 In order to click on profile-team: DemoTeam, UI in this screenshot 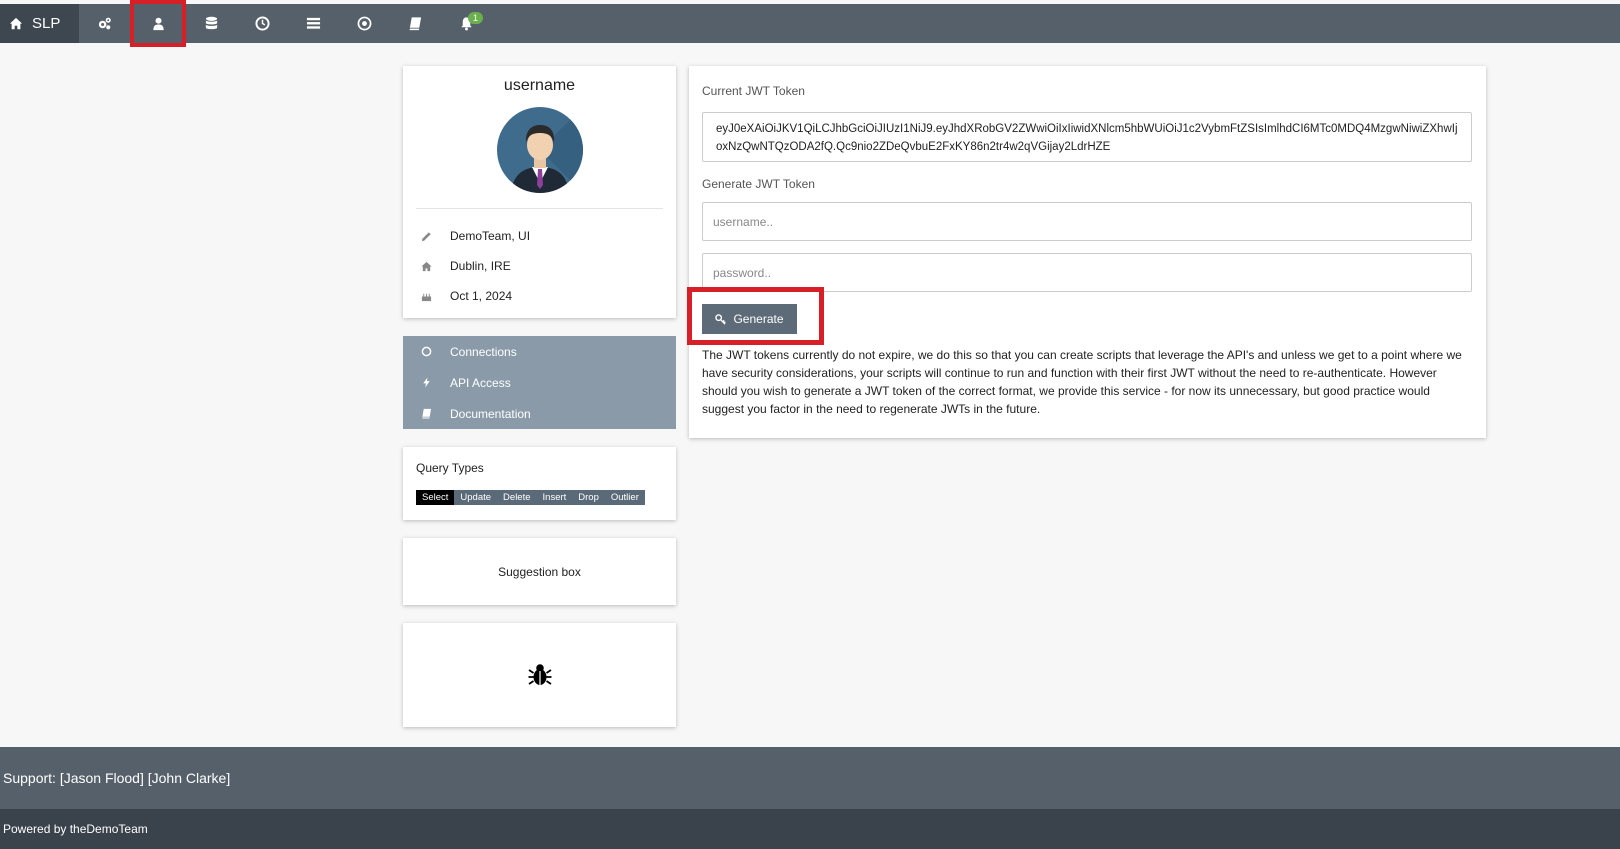, I will do `click(490, 236)`.